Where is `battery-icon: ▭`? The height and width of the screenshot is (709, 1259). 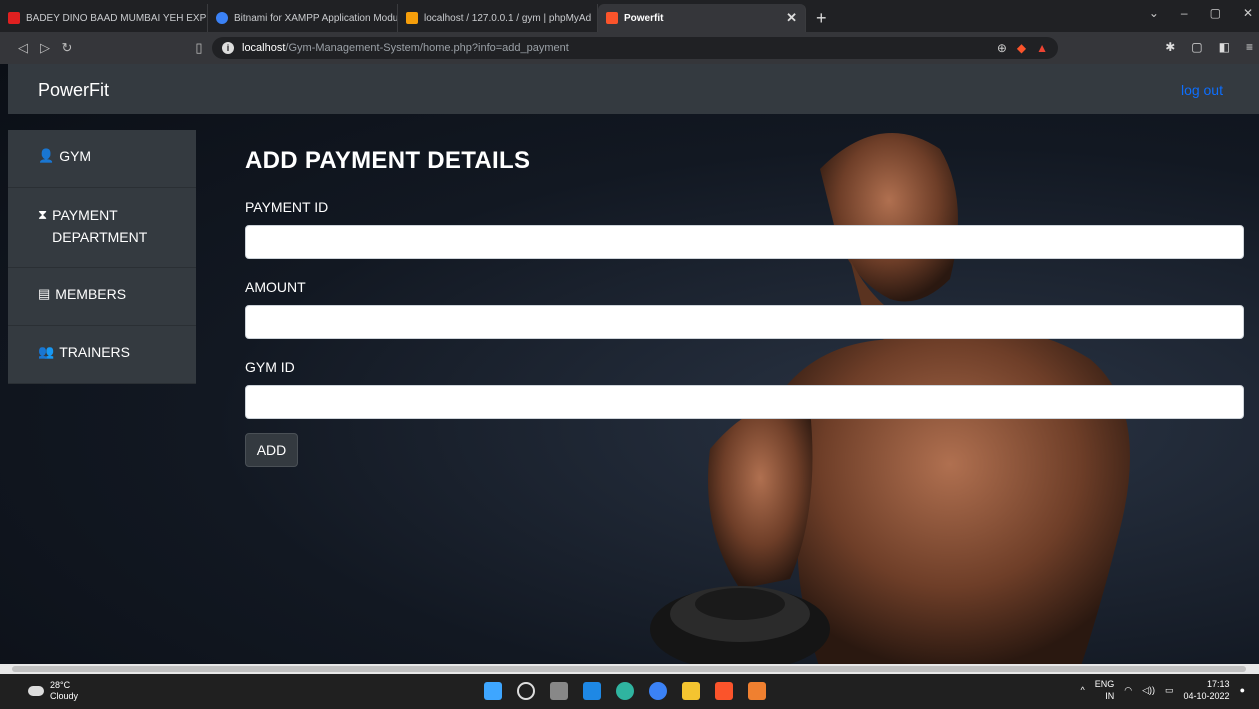
battery-icon: ▭ is located at coordinates (1169, 690).